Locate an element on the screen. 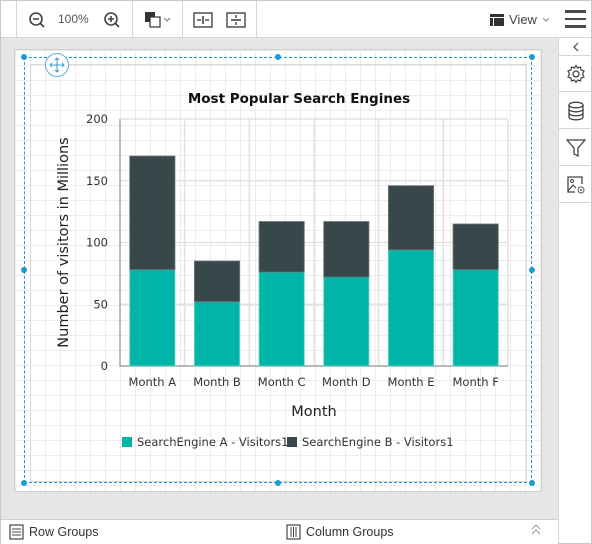  align-vertical-icon is located at coordinates (236, 20).